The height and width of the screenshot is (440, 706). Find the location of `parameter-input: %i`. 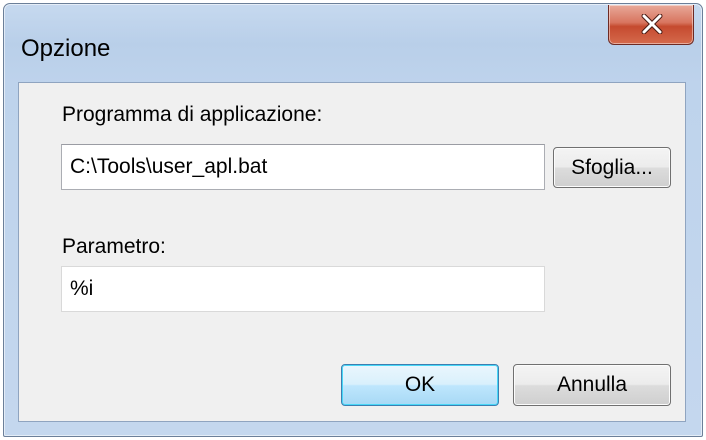

parameter-input: %i is located at coordinates (303, 289).